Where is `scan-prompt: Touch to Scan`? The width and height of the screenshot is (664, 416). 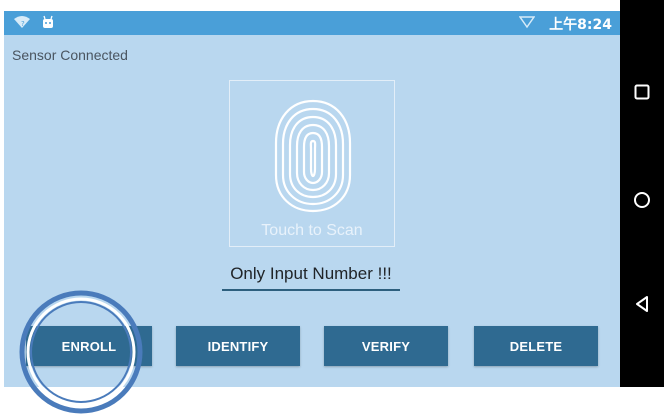 scan-prompt: Touch to Scan is located at coordinates (312, 230).